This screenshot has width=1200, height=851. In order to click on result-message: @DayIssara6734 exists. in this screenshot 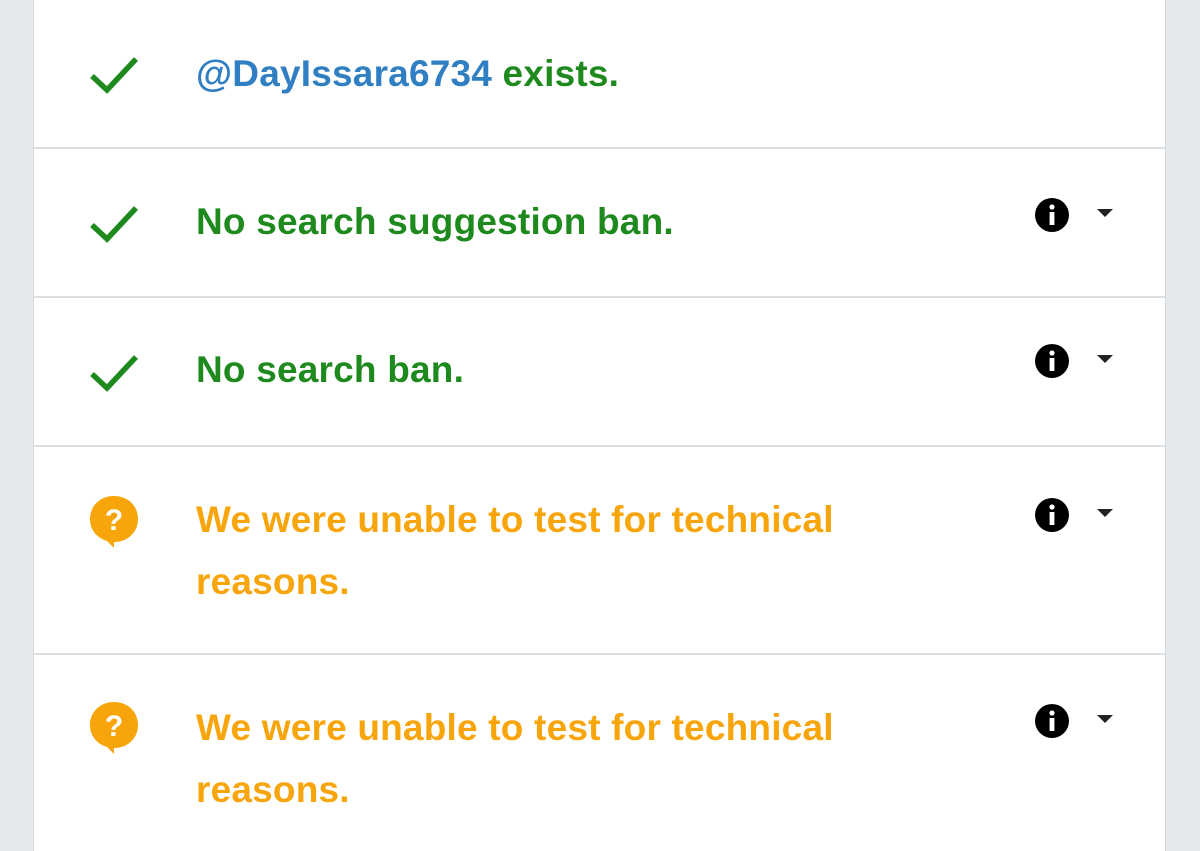, I will do `click(546, 74)`.